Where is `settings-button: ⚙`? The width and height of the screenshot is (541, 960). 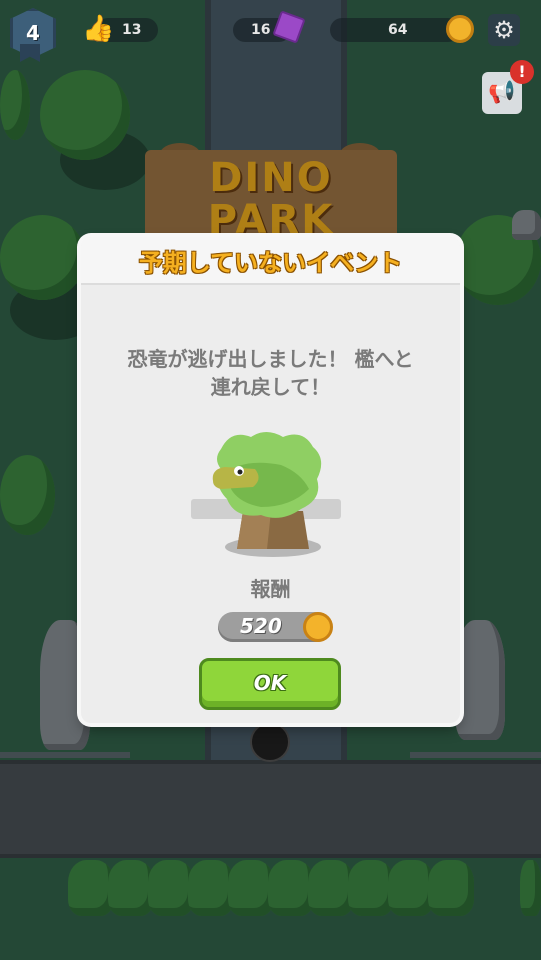 settings-button: ⚙ is located at coordinates (504, 30).